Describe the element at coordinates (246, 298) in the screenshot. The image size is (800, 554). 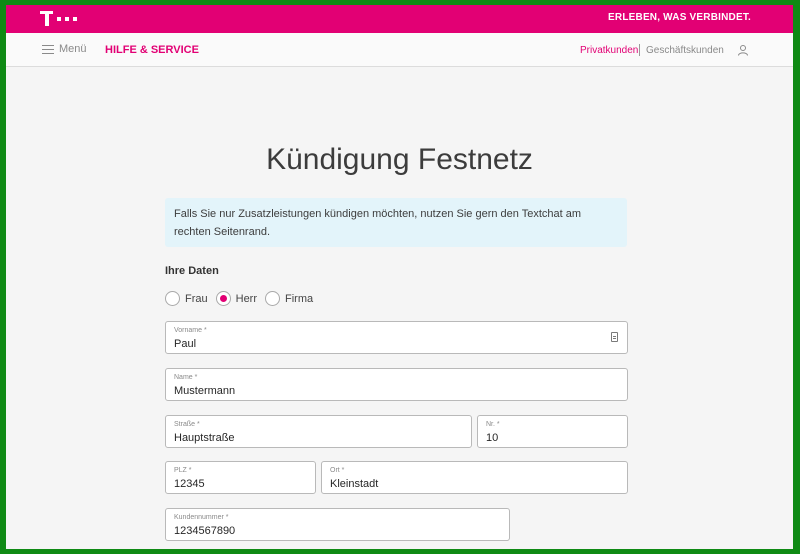
I see `radio-label: Herr` at that location.